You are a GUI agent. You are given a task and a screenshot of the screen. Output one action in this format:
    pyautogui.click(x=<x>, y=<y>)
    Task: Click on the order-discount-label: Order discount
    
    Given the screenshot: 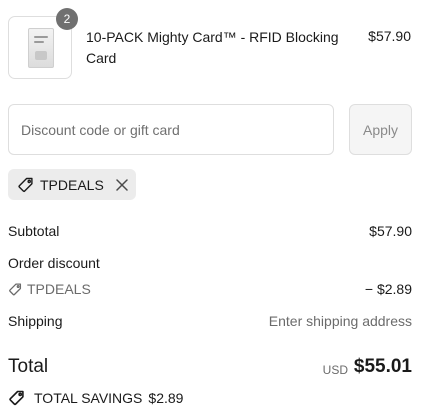 What is the action you would take?
    pyautogui.click(x=54, y=263)
    